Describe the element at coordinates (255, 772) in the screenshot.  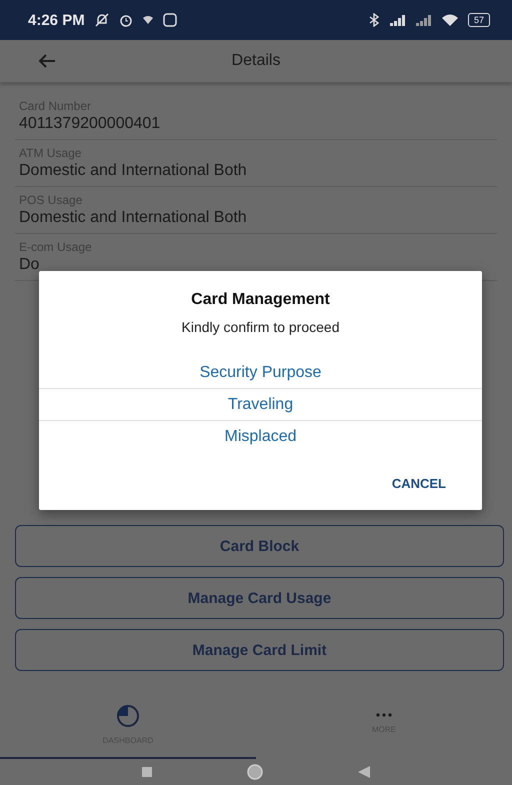
I see `home-icon` at that location.